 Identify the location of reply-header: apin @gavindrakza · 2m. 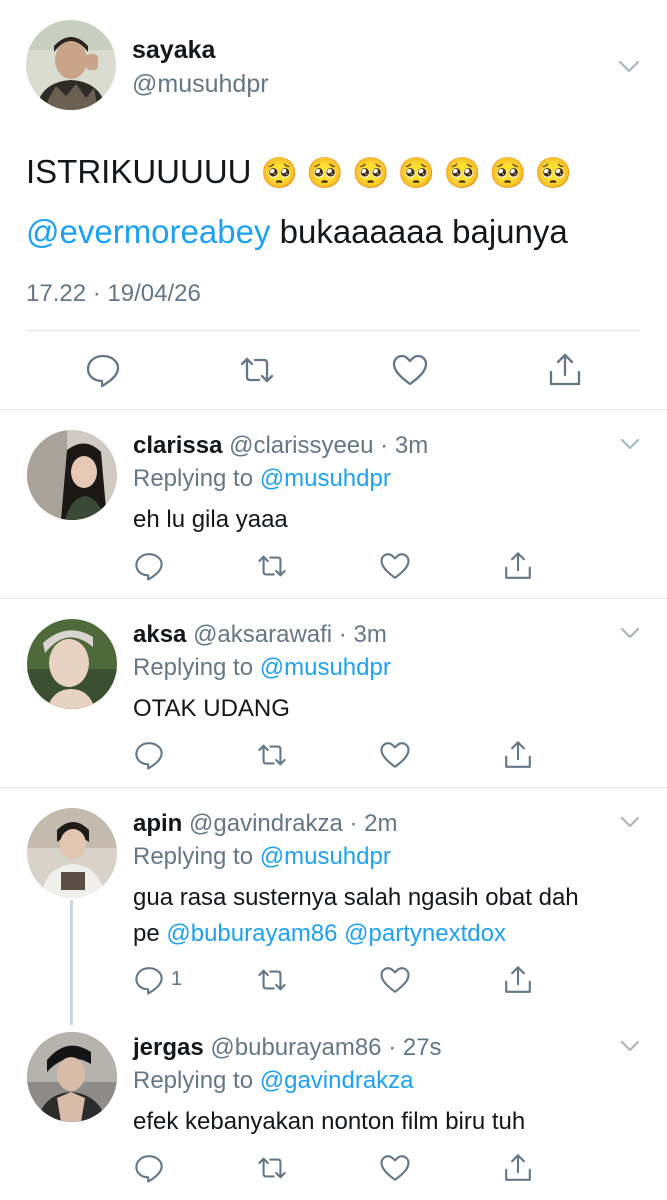
(265, 824).